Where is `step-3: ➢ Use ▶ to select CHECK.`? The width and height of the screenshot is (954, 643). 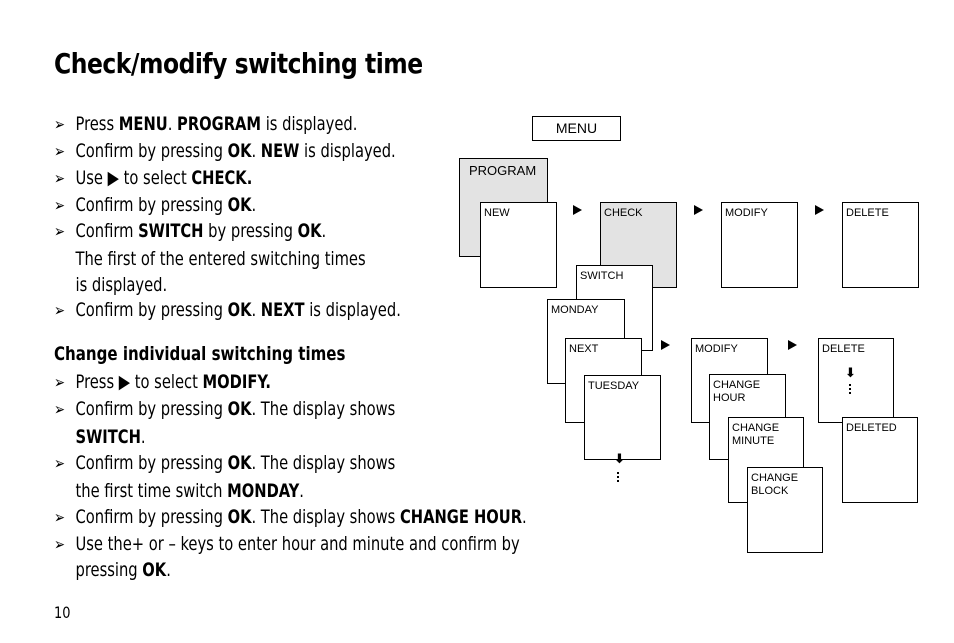
step-3: ➢ Use ▶ to select CHECK. is located at coordinates (153, 179).